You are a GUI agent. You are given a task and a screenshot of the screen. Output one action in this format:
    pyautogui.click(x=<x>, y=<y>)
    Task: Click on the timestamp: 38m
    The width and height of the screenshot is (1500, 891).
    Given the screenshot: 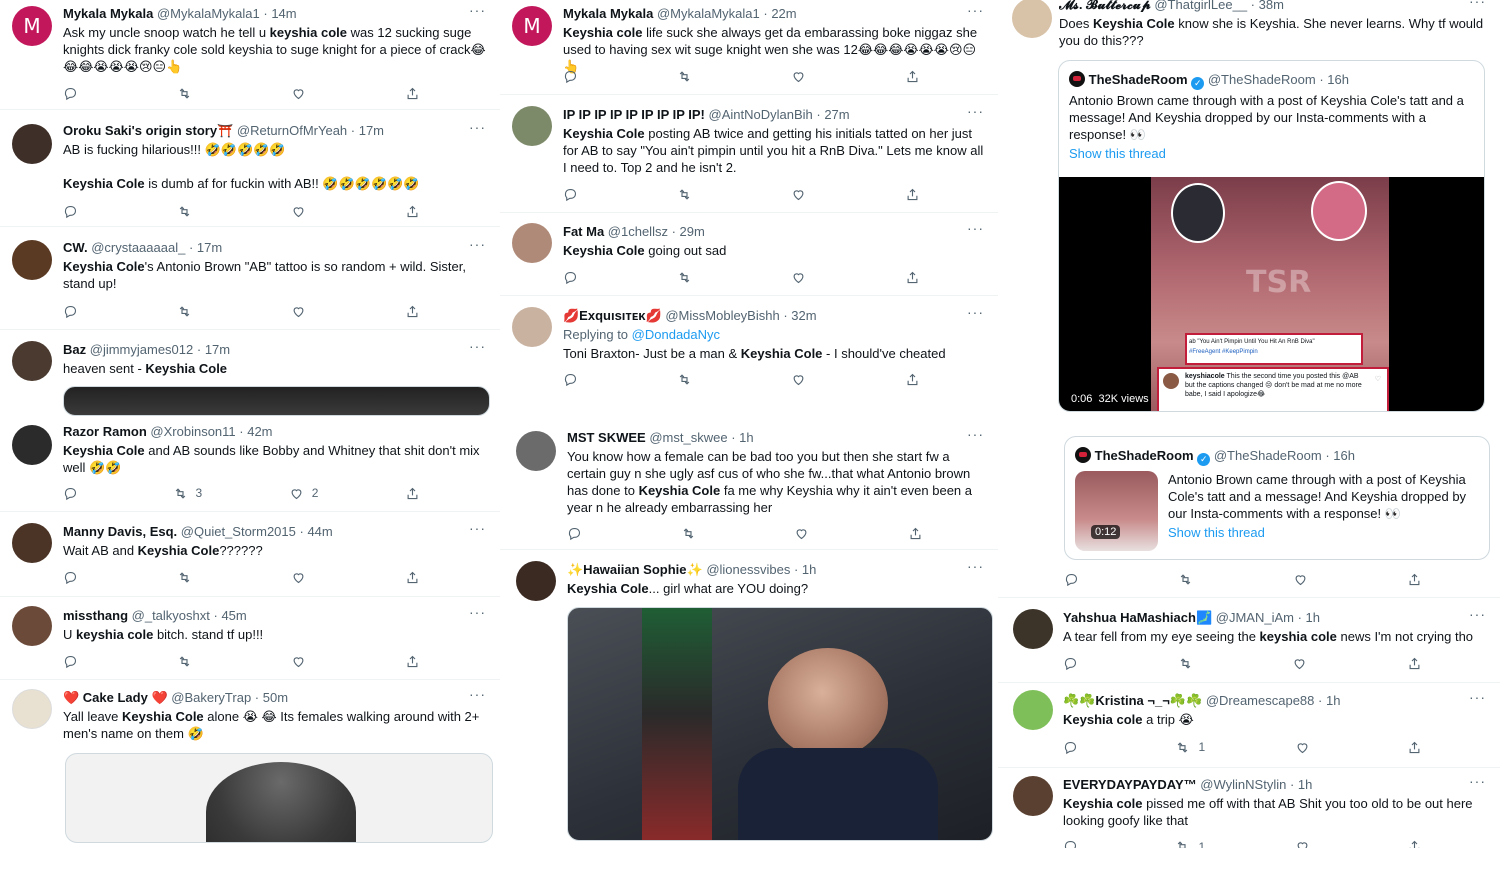 What is the action you would take?
    pyautogui.click(x=1271, y=6)
    